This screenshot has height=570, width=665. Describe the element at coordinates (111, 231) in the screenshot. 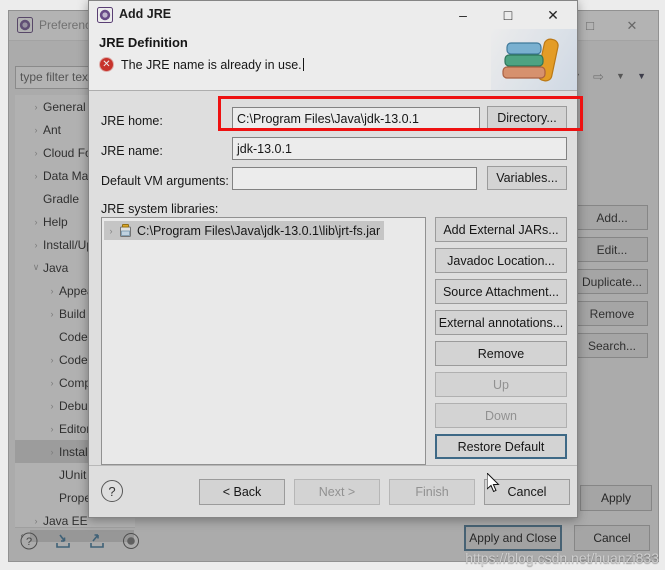

I see `expand-chevron-icon: ›` at that location.